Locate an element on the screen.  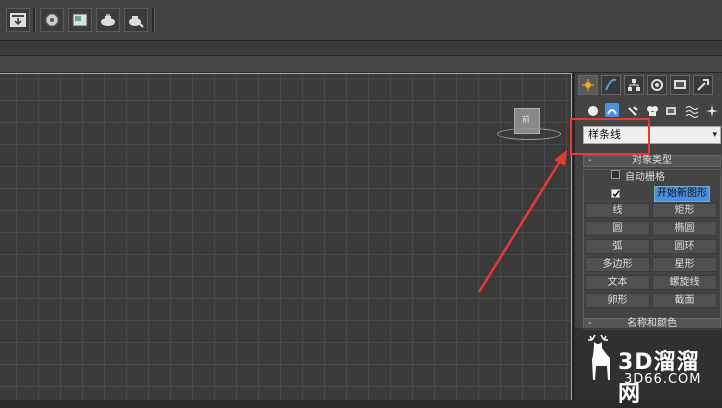
cameras-icon is located at coordinates (652, 110).